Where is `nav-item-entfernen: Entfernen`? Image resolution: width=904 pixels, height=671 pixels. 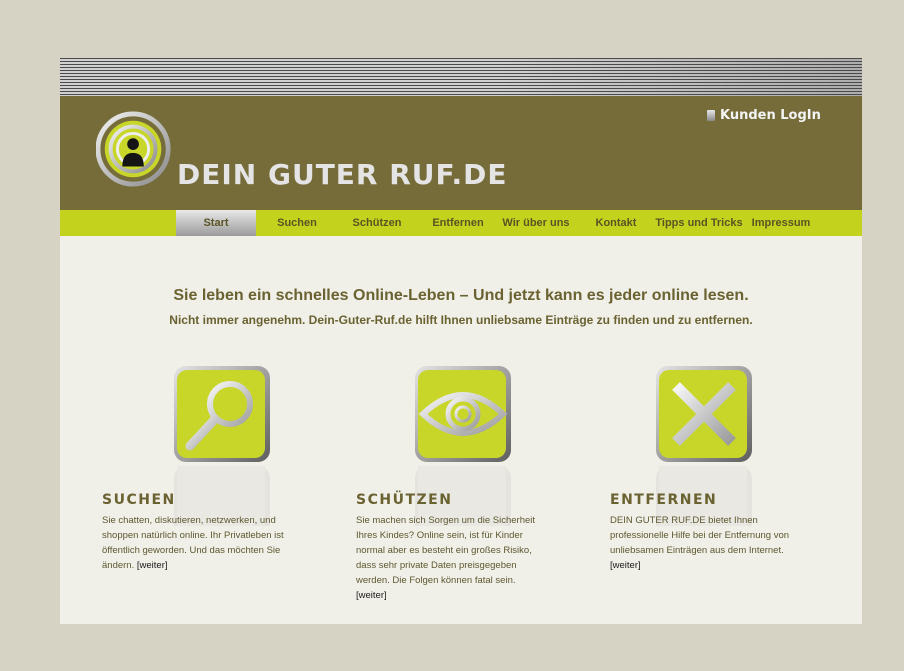 nav-item-entfernen: Entfernen is located at coordinates (458, 223).